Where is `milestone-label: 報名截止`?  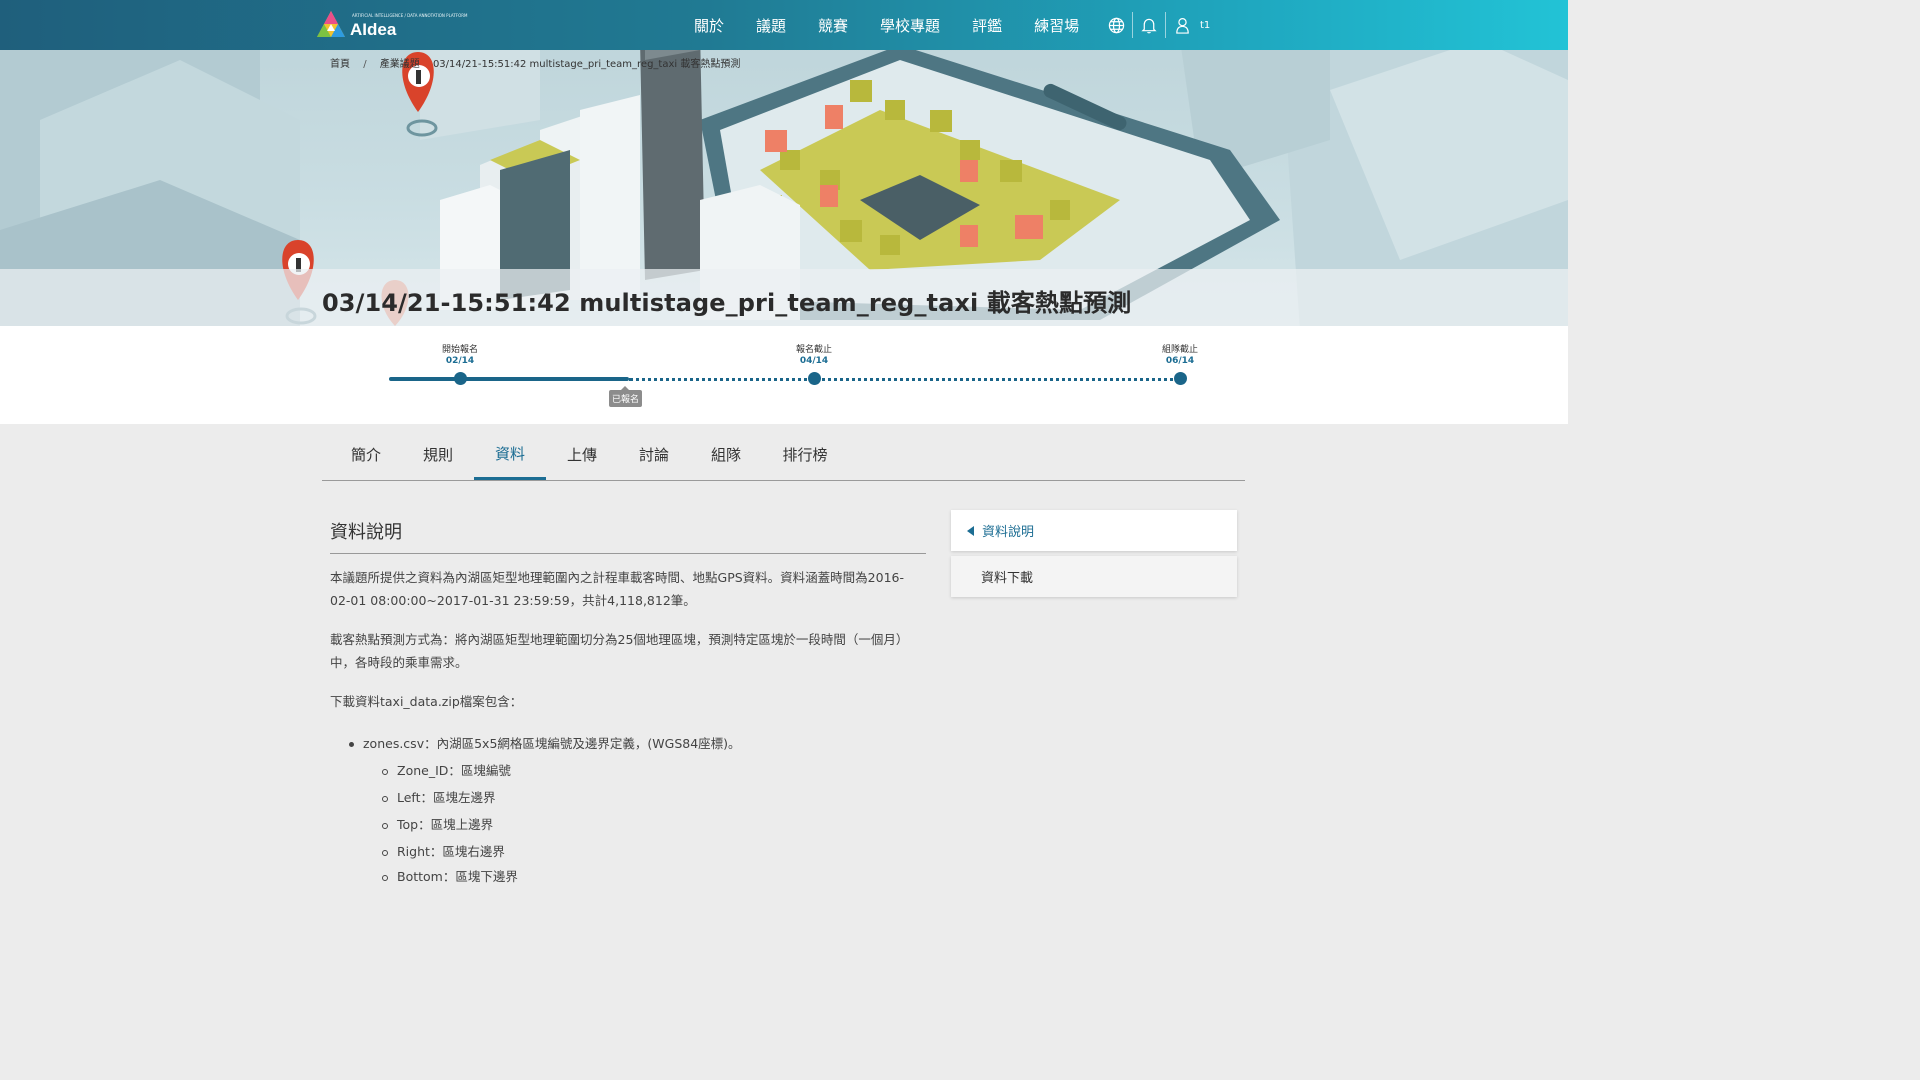 milestone-label: 報名截止 is located at coordinates (813, 350).